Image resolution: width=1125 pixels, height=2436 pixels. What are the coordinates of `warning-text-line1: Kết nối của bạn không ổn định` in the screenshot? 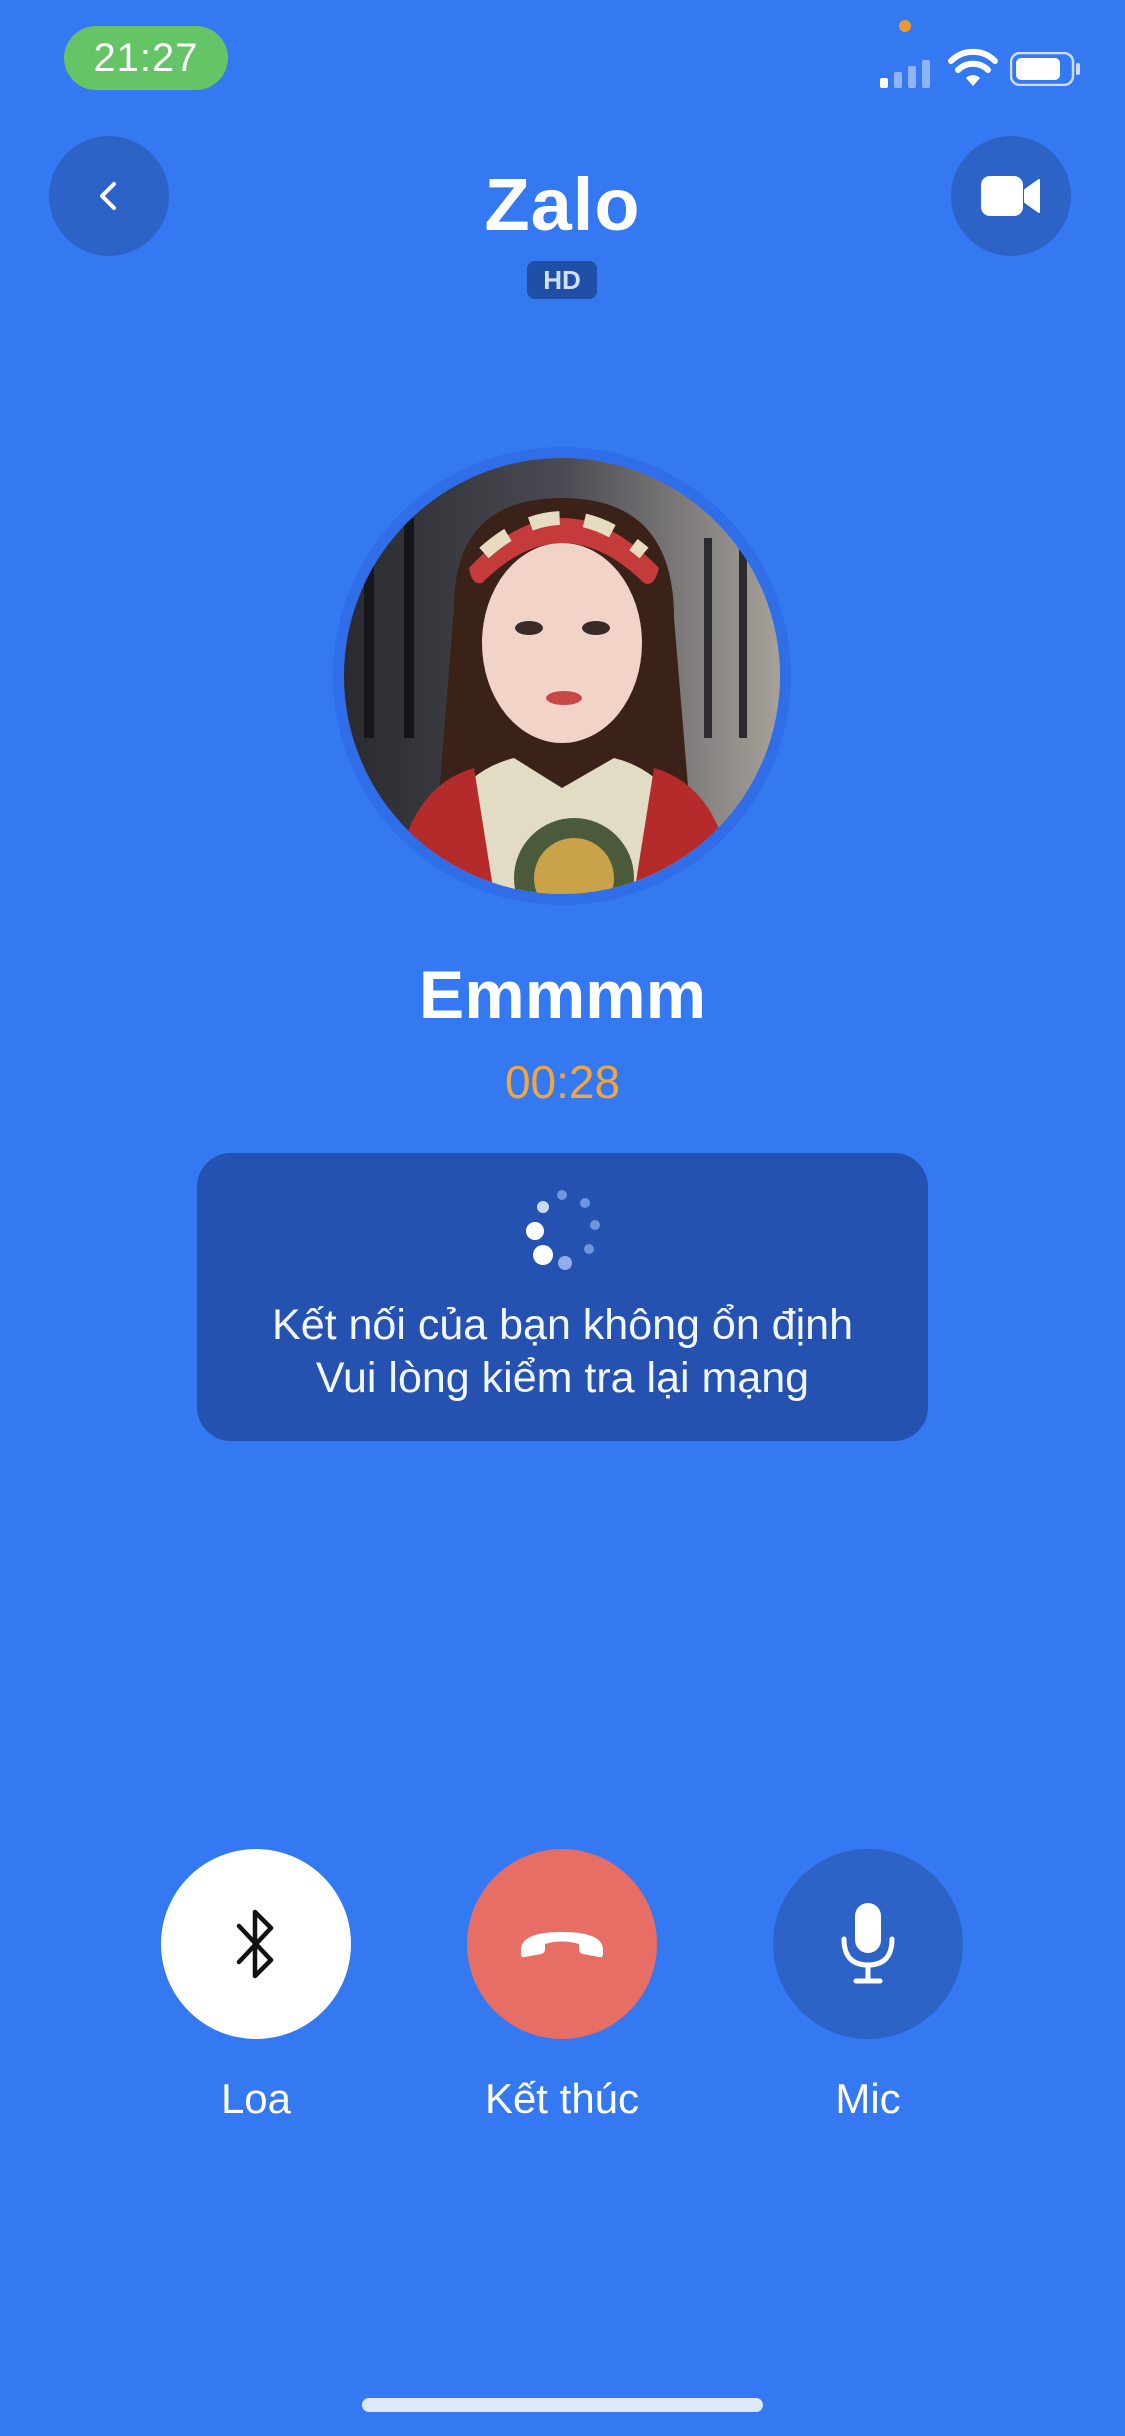 It's located at (562, 1325).